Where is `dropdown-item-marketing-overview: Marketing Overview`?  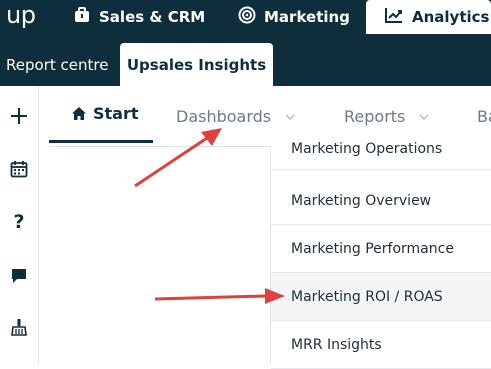
dropdown-item-marketing-overview: Marketing Overview is located at coordinates (381, 201).